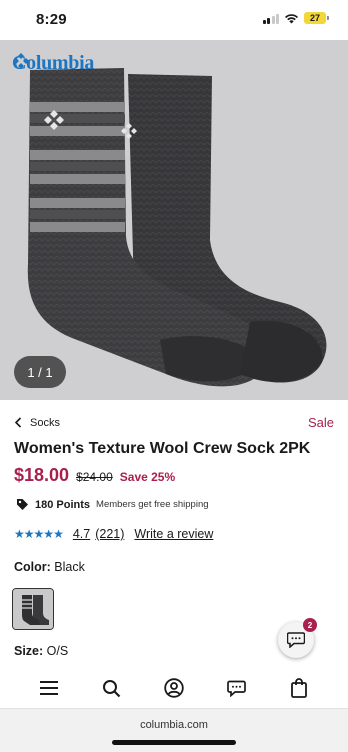 This screenshot has height=752, width=348. I want to click on status-bar: 8:29 27, so click(174, 20).